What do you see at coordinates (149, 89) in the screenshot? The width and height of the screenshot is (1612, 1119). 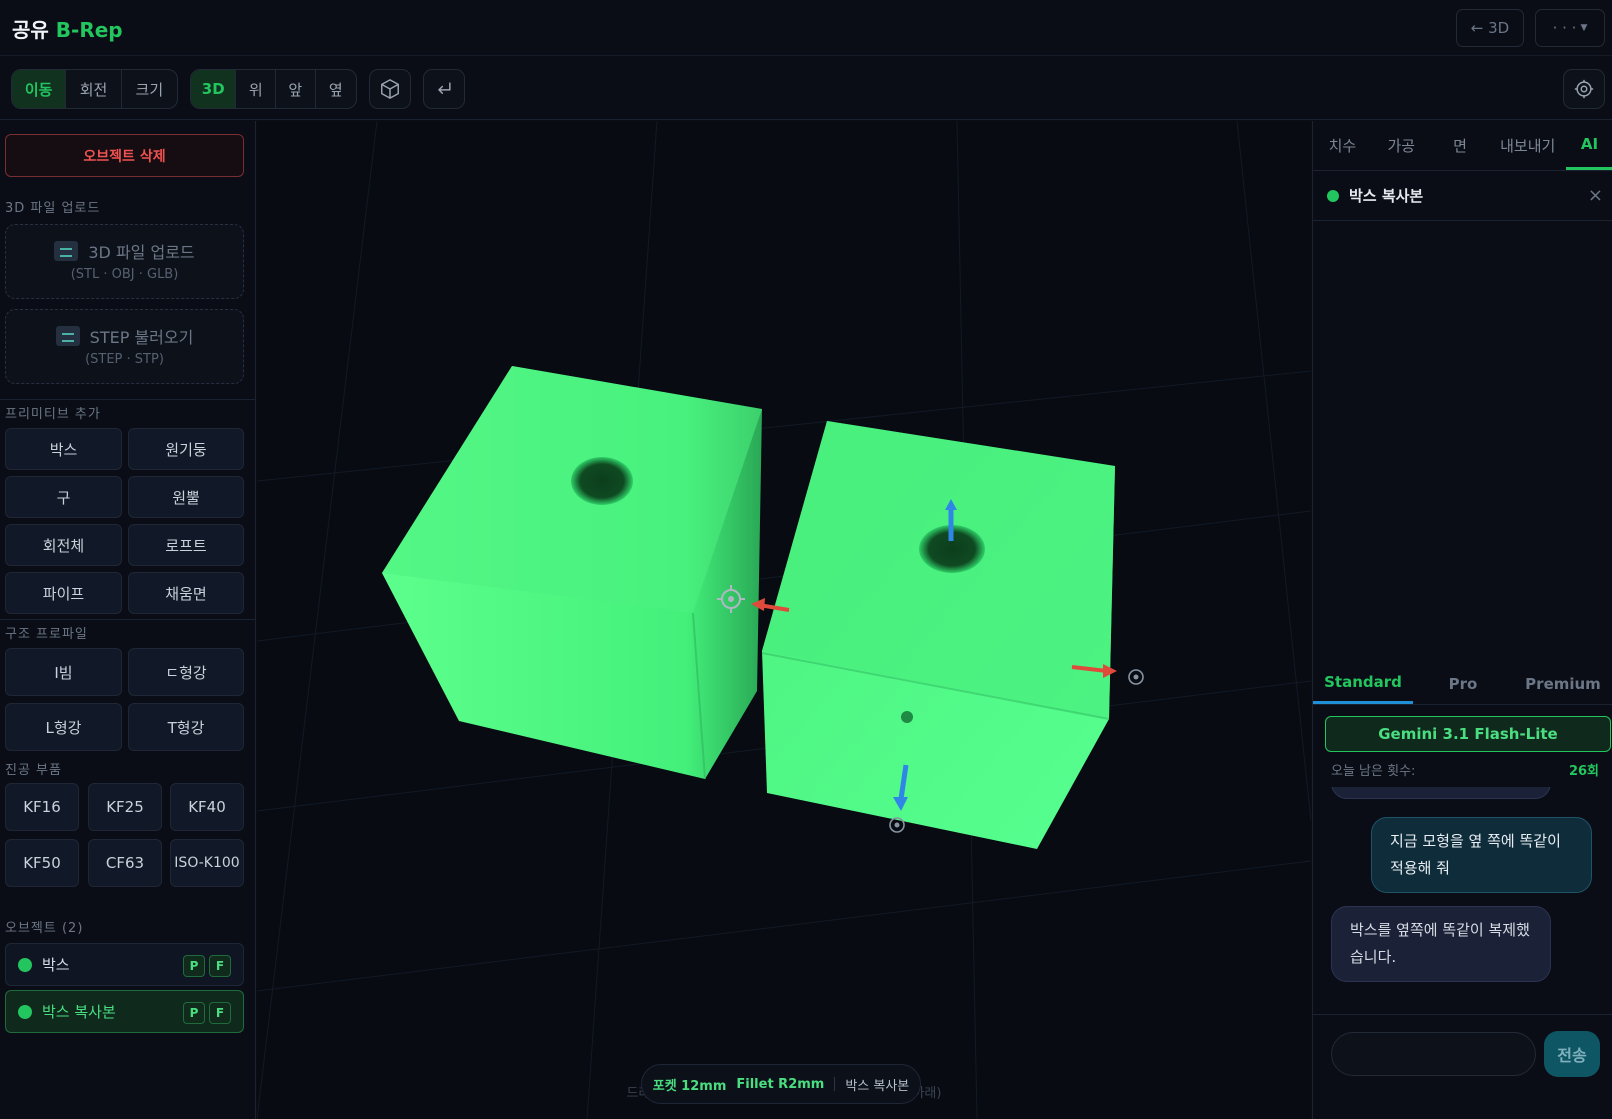 I see `mode-scale-button: 크기` at bounding box center [149, 89].